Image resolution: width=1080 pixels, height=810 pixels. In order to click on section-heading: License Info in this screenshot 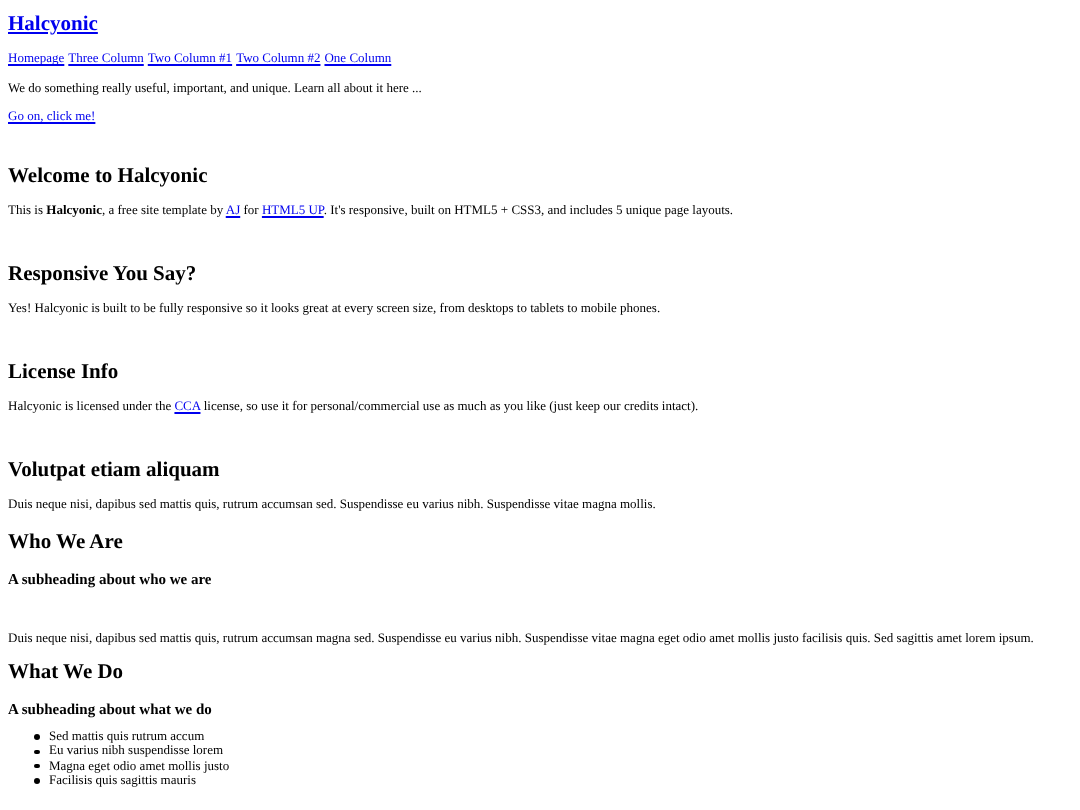, I will do `click(63, 374)`.